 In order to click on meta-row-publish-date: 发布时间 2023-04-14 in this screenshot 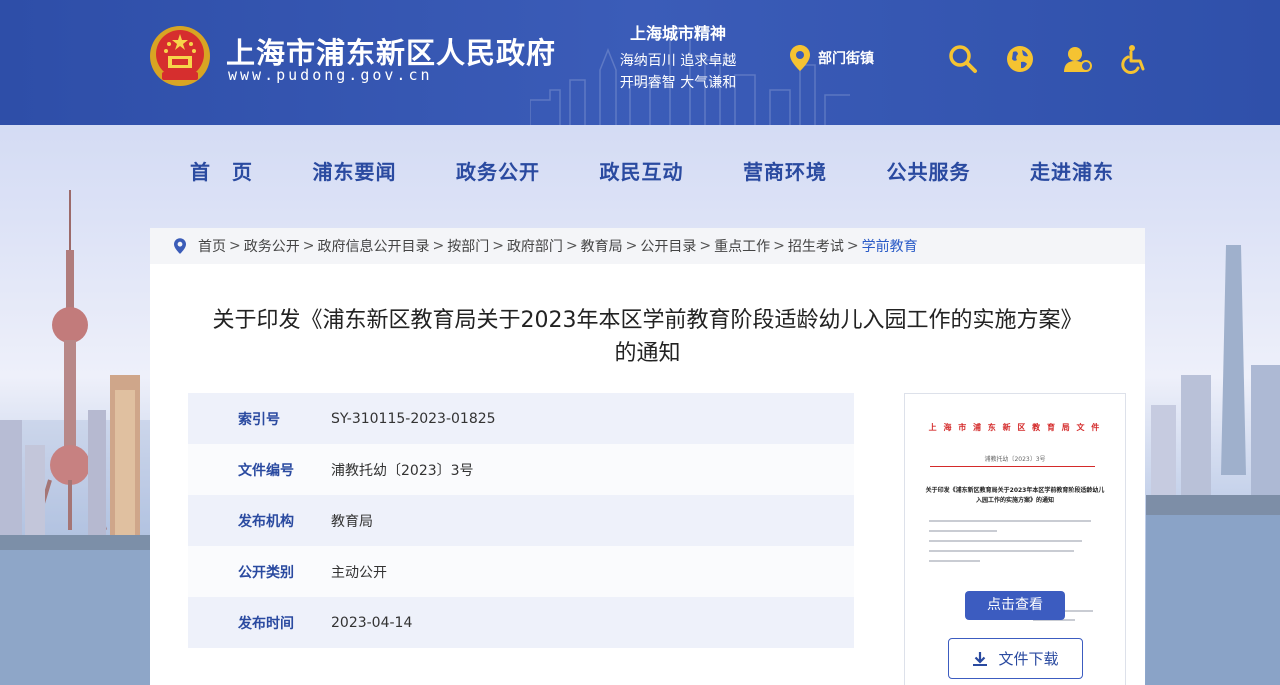, I will do `click(521, 622)`.